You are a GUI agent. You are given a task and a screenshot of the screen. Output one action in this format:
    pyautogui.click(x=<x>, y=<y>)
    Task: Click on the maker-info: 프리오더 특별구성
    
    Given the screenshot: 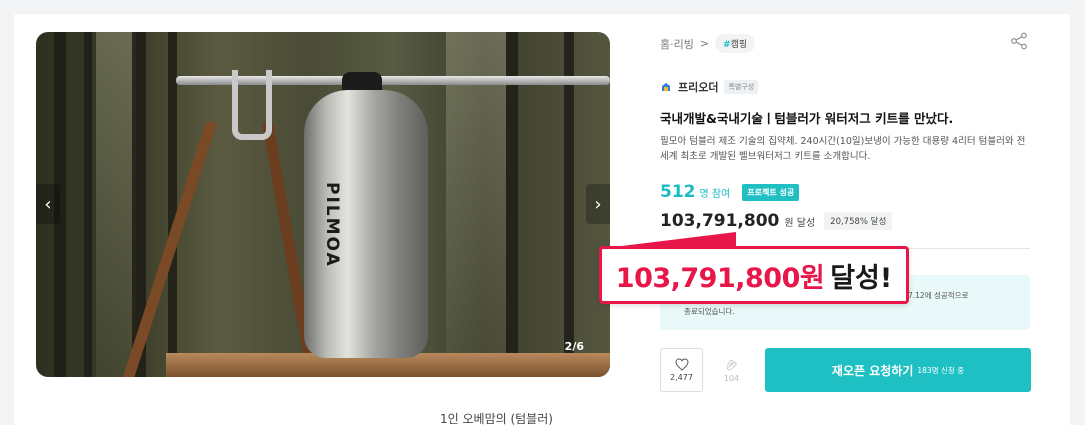 What is the action you would take?
    pyautogui.click(x=709, y=87)
    